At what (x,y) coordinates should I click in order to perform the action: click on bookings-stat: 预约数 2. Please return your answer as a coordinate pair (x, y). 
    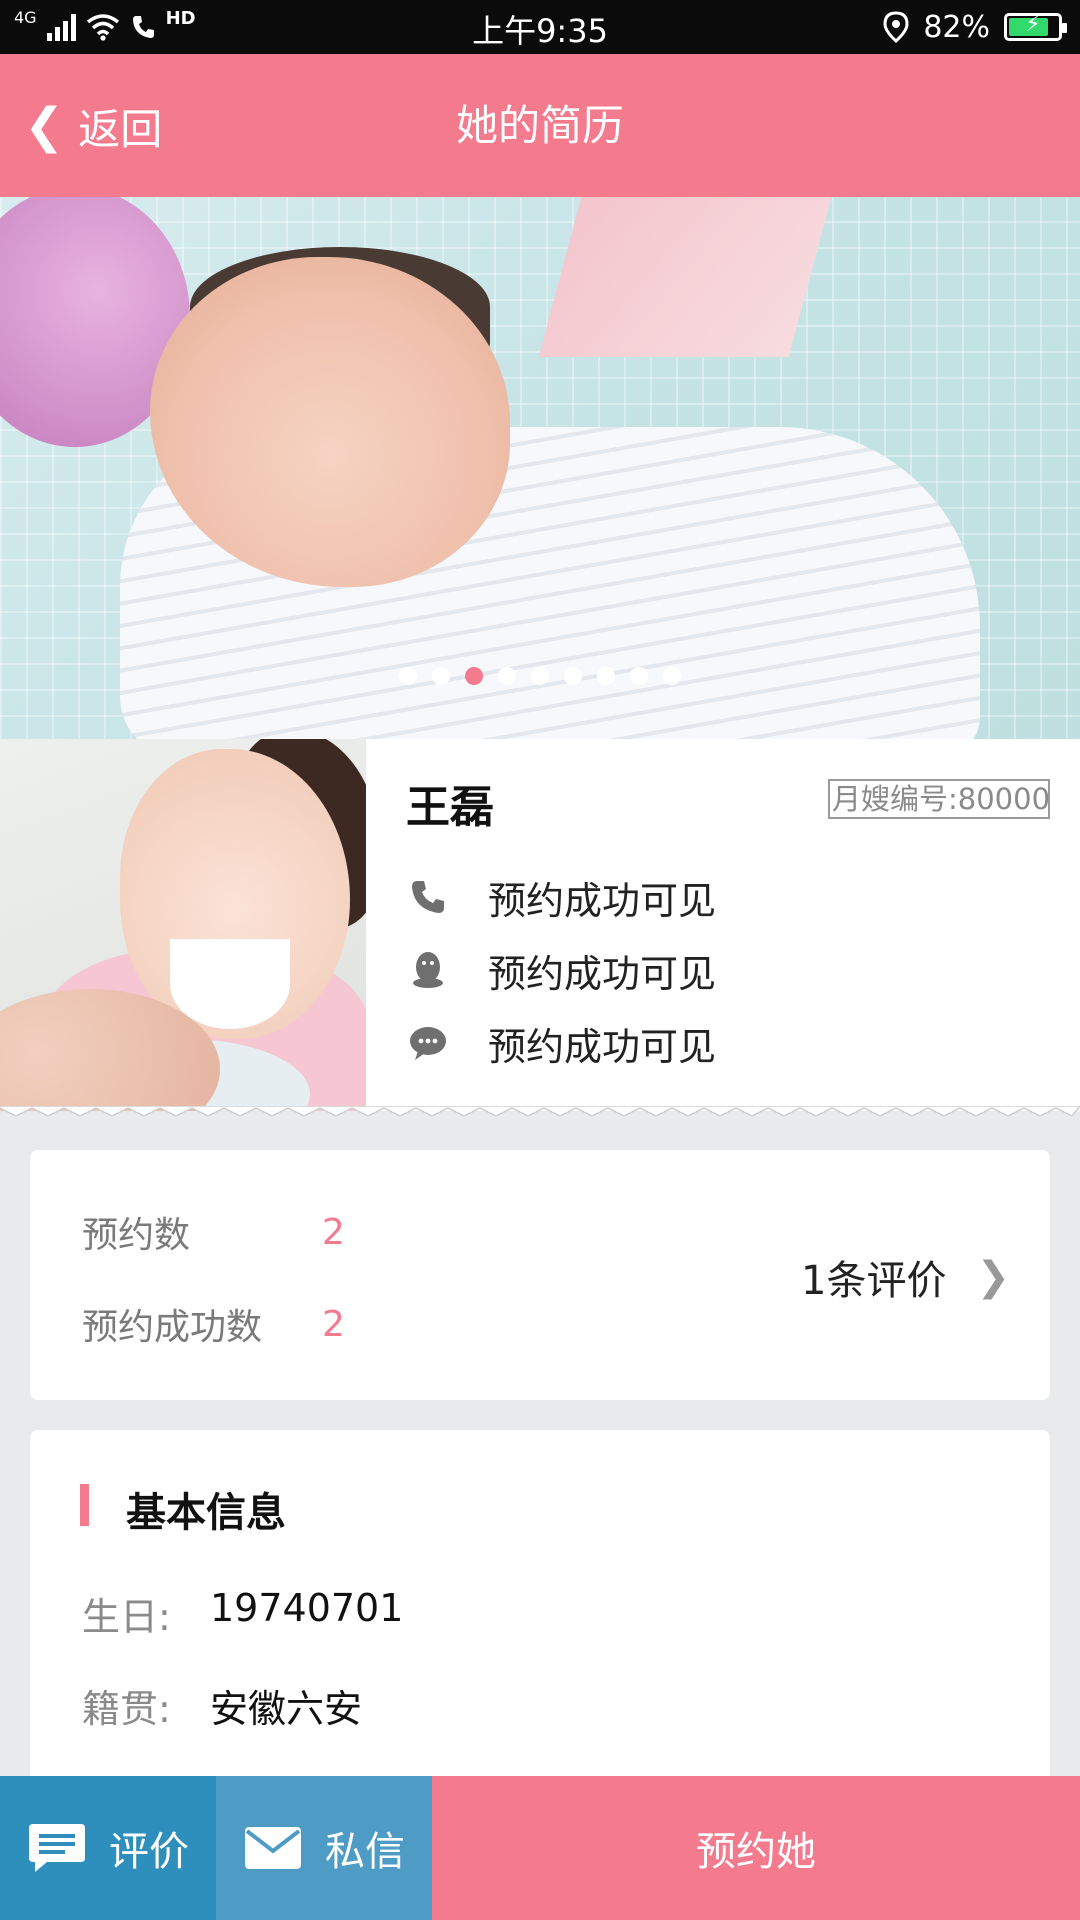
    Looking at the image, I should click on (213, 1234).